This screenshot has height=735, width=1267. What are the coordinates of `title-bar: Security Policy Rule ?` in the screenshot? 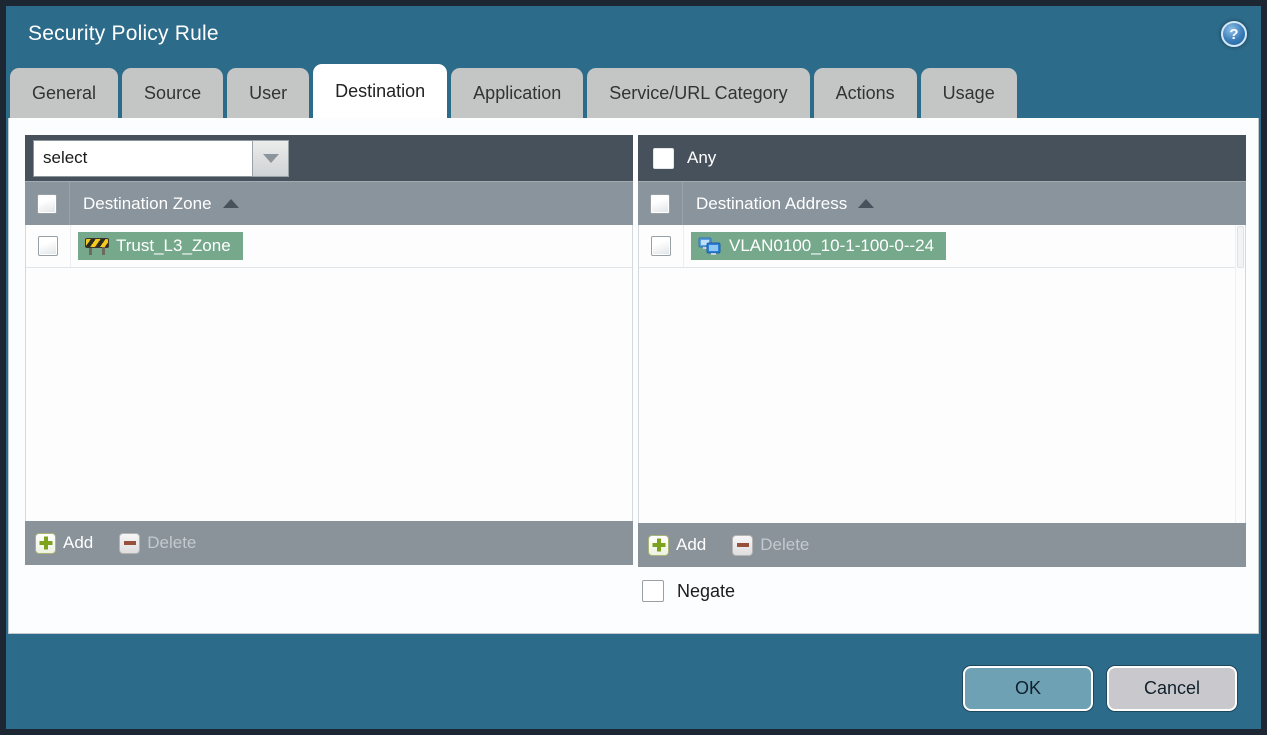 It's located at (633, 34).